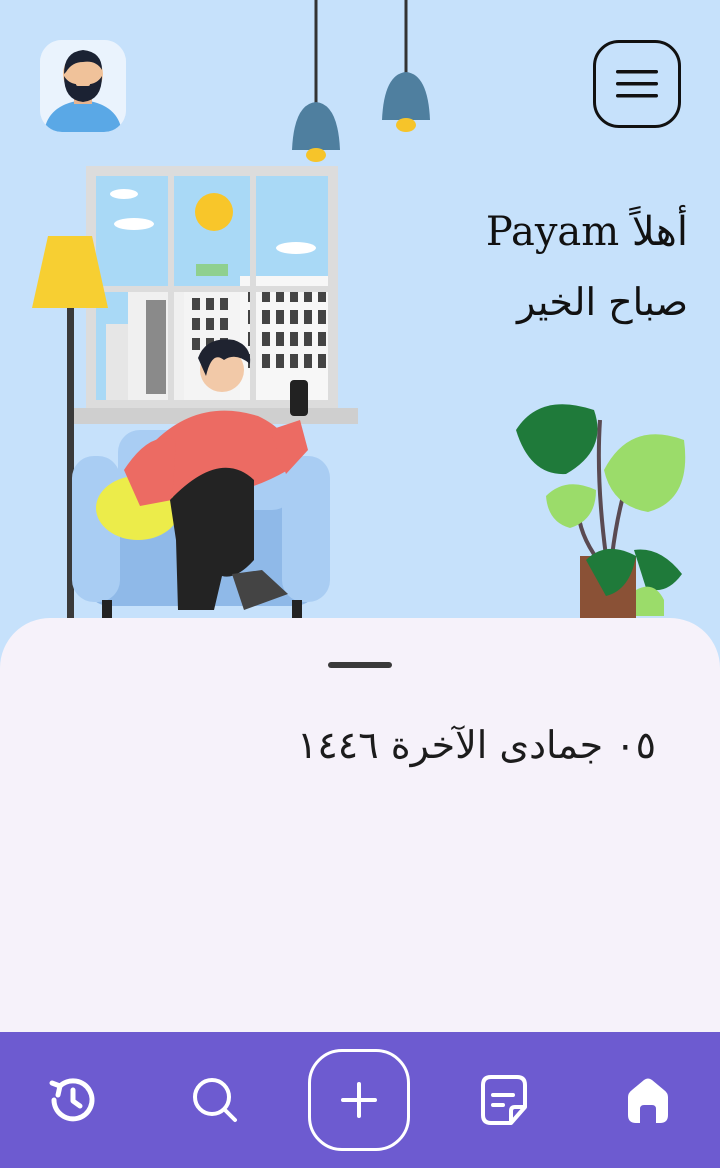 This screenshot has height=1168, width=720. I want to click on greeting: أهلاً Payam صباح الخير, so click(587, 267).